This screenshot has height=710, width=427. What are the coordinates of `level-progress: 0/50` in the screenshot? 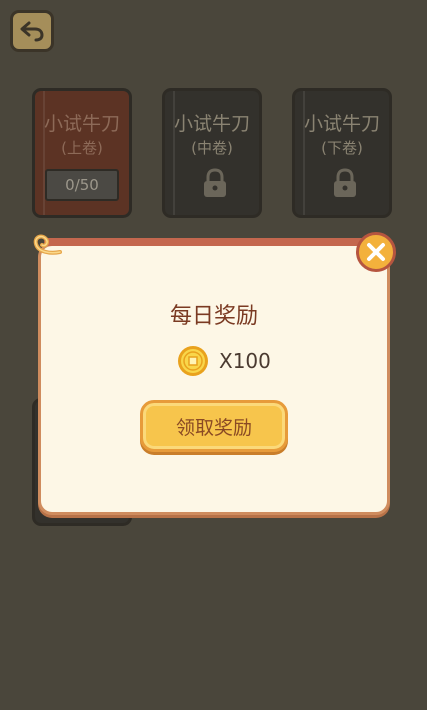 It's located at (82, 185).